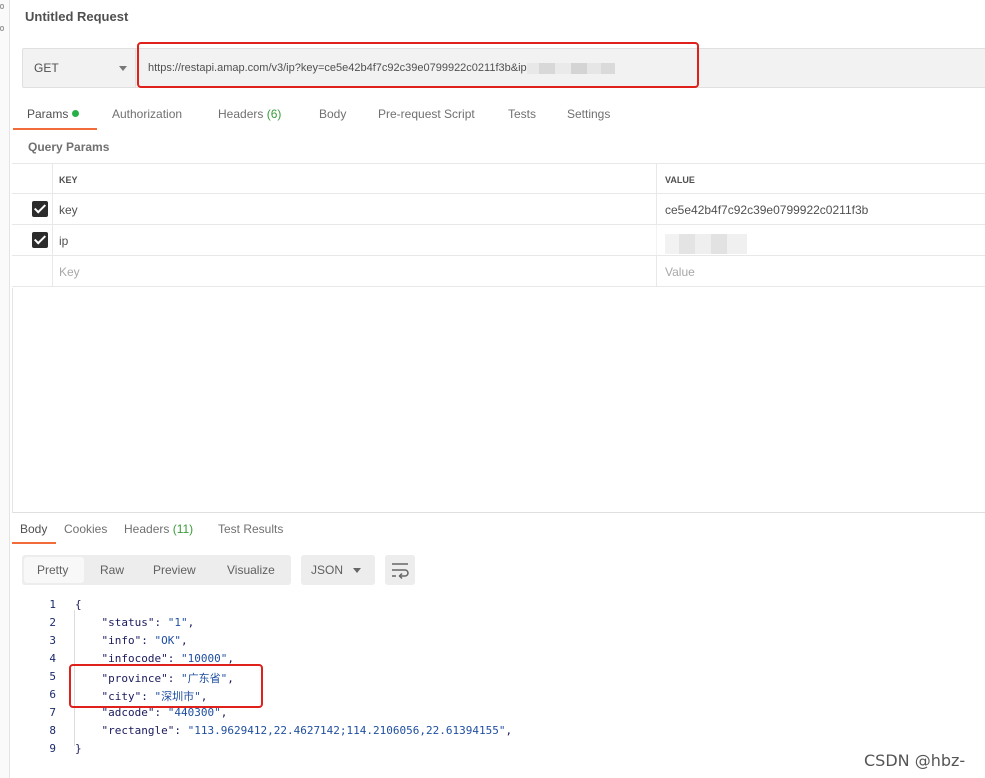 Image resolution: width=985 pixels, height=778 pixels. What do you see at coordinates (144, 640) in the screenshot?
I see `code-text: "info": "OK",` at bounding box center [144, 640].